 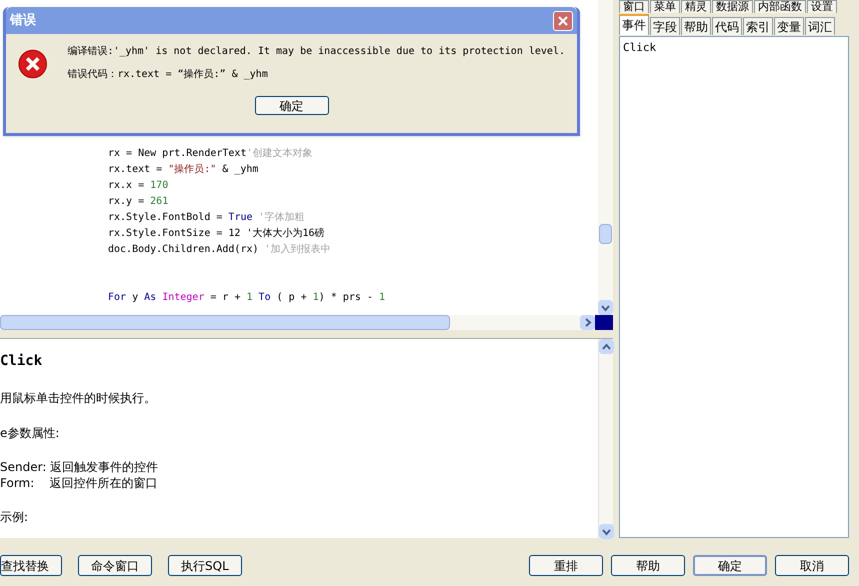 What do you see at coordinates (168, 75) in the screenshot?
I see `error-code: 错误代码：rx.text = “操作员:” & _yhm` at bounding box center [168, 75].